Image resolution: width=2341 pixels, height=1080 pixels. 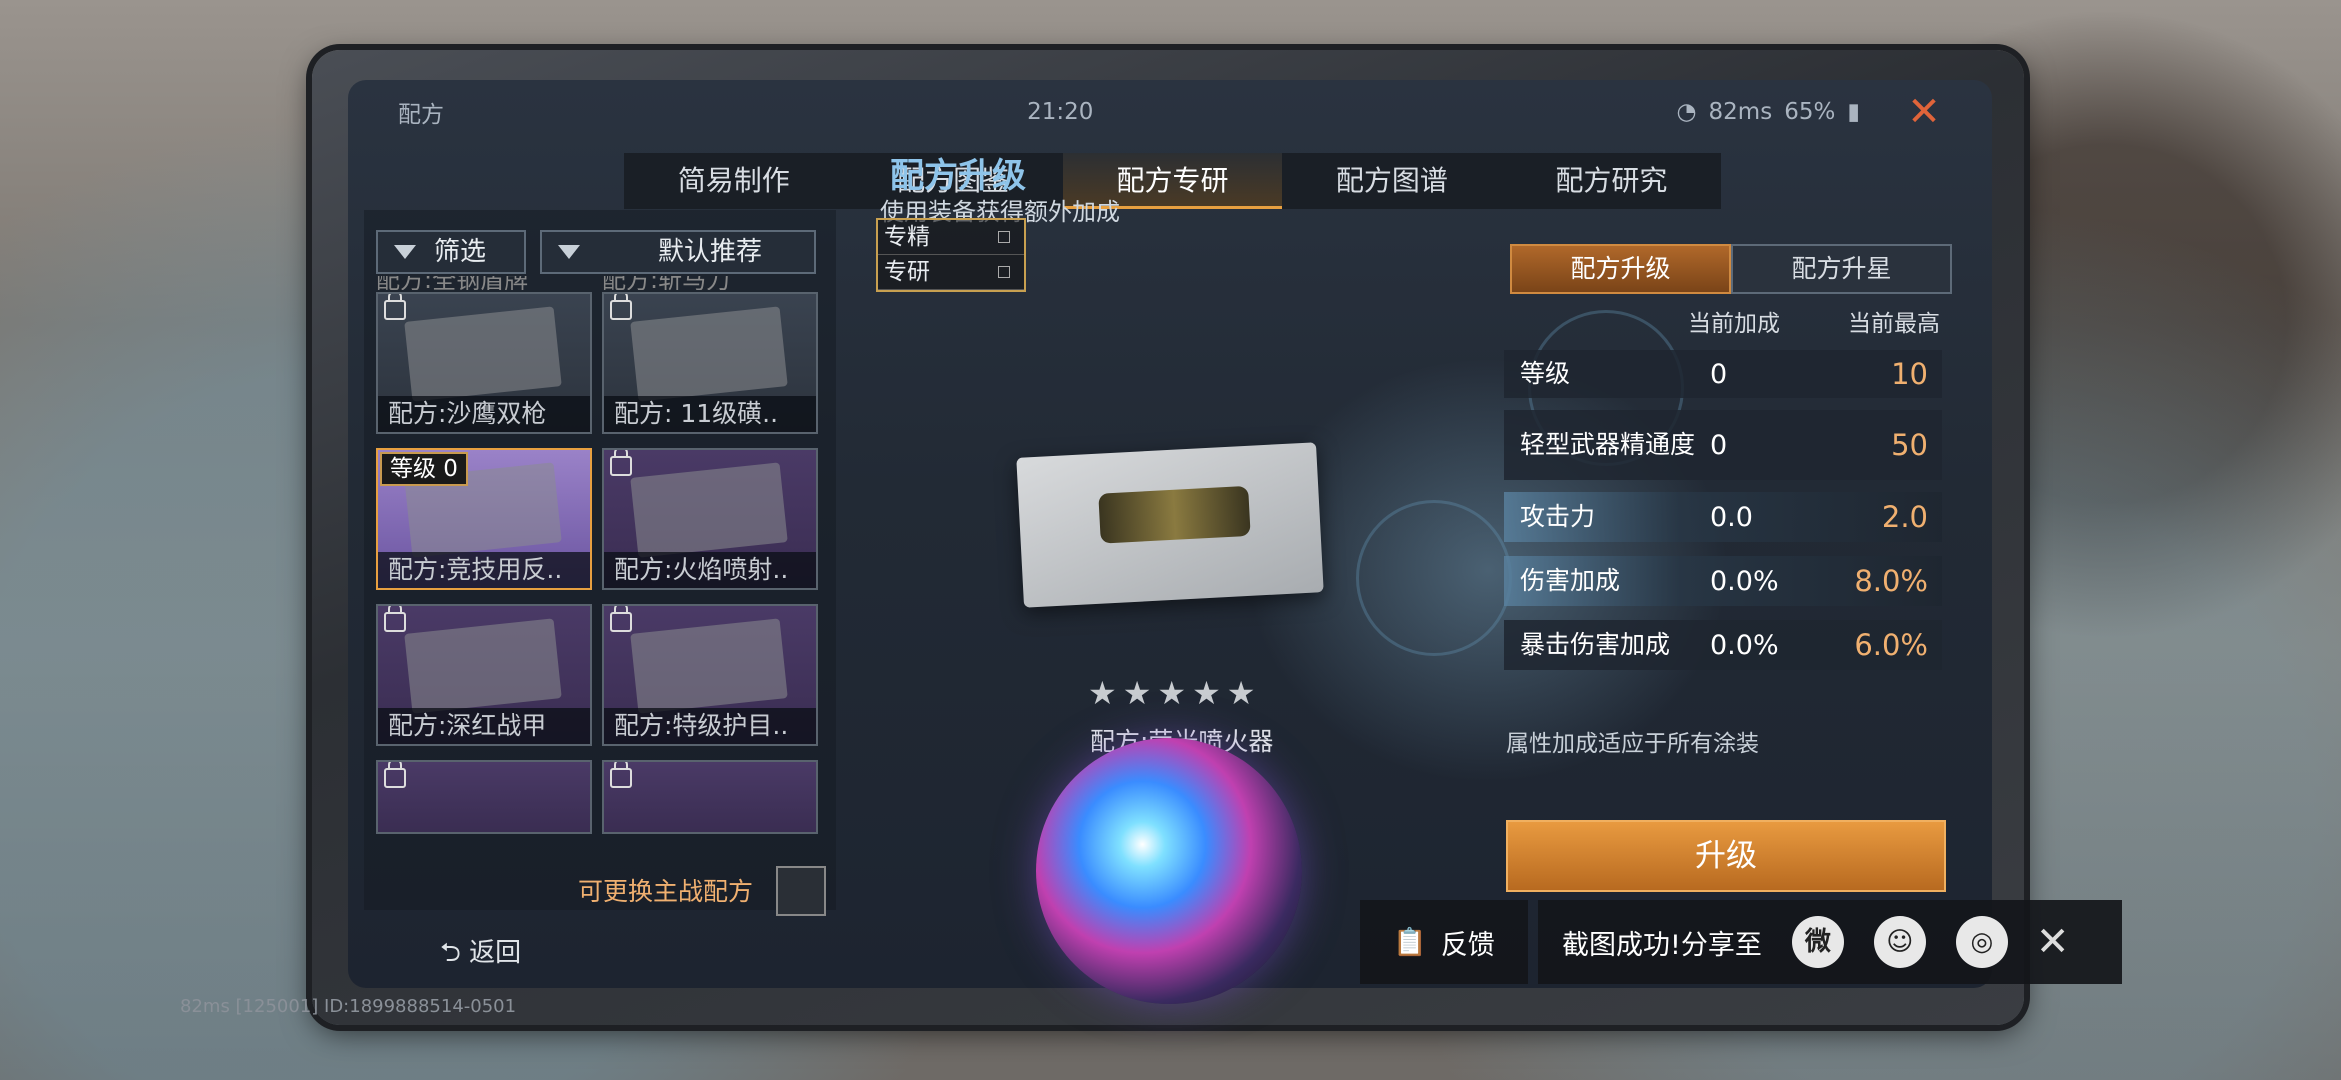 I want to click on wechat-icon: ☺, so click(x=1899, y=942).